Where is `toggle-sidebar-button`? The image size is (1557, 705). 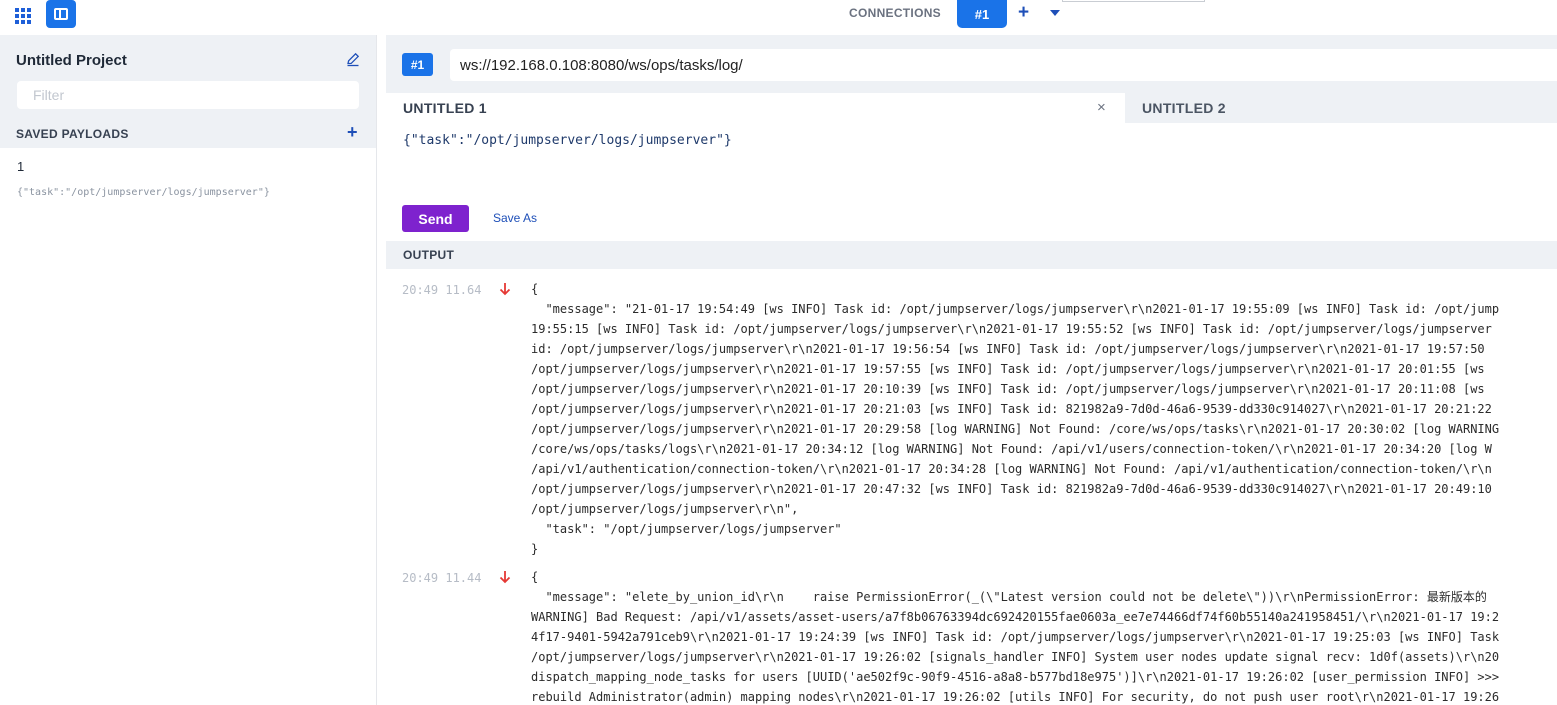 toggle-sidebar-button is located at coordinates (61, 14).